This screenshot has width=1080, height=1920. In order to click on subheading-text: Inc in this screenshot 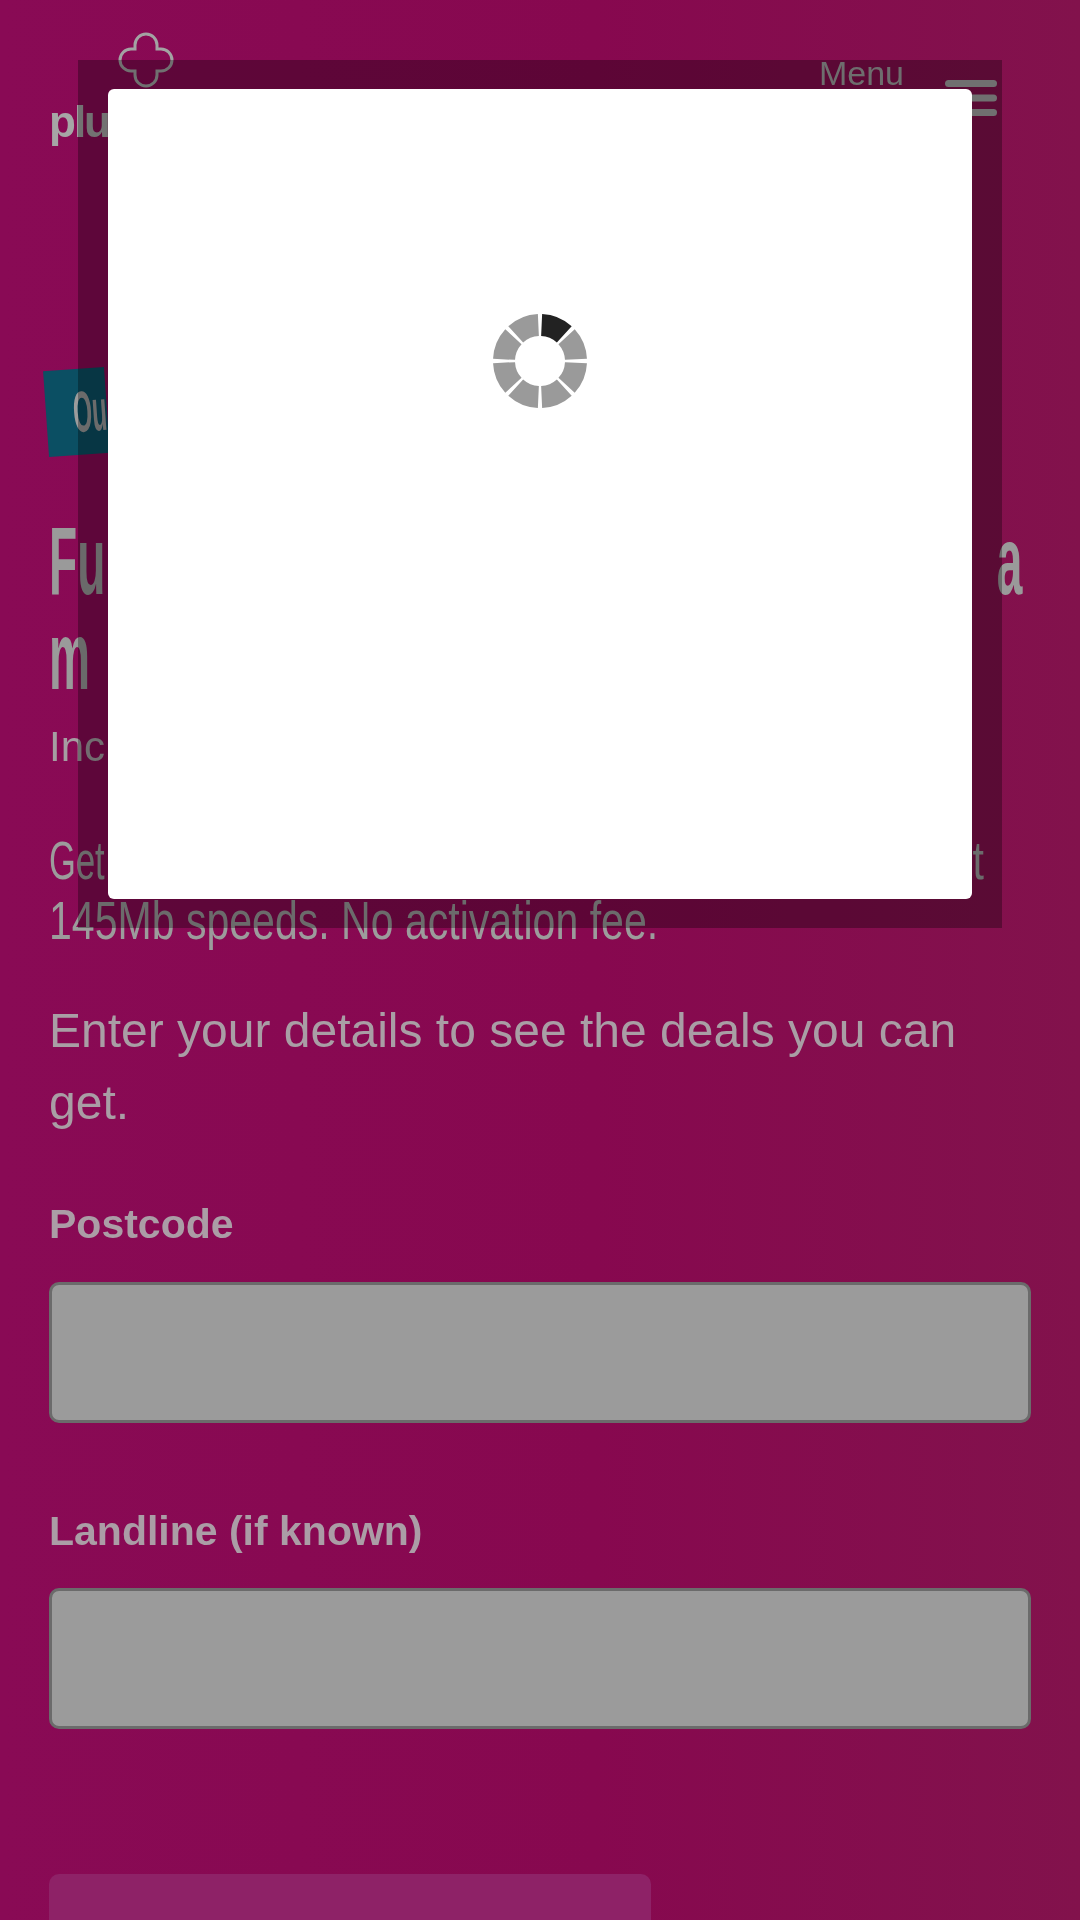, I will do `click(77, 747)`.